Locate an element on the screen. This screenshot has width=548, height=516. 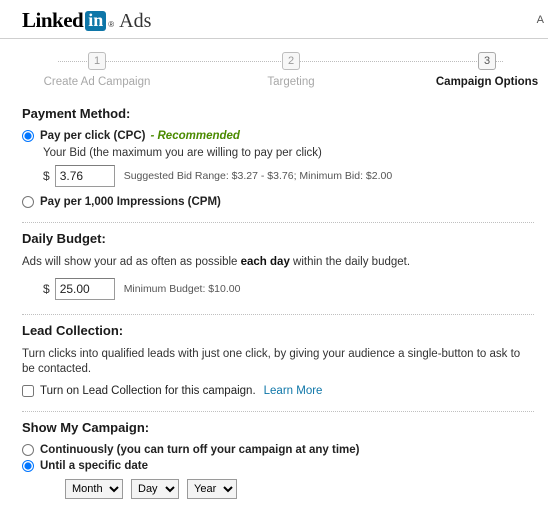
date-selector-row: Month Day Year is located at coordinates (299, 489).